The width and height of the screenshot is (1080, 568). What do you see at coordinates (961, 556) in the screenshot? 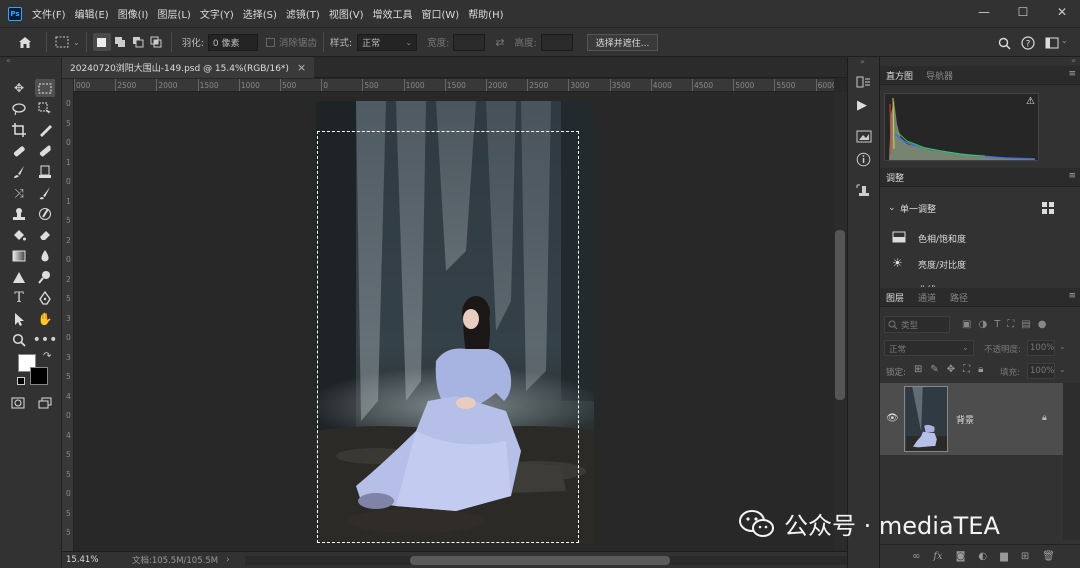
I see `add-mask-icon: ◙` at bounding box center [961, 556].